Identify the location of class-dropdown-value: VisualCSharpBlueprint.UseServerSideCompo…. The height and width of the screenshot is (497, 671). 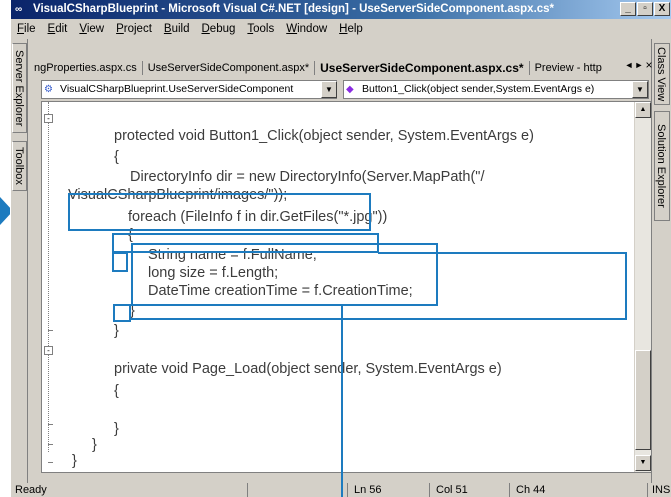
(177, 89).